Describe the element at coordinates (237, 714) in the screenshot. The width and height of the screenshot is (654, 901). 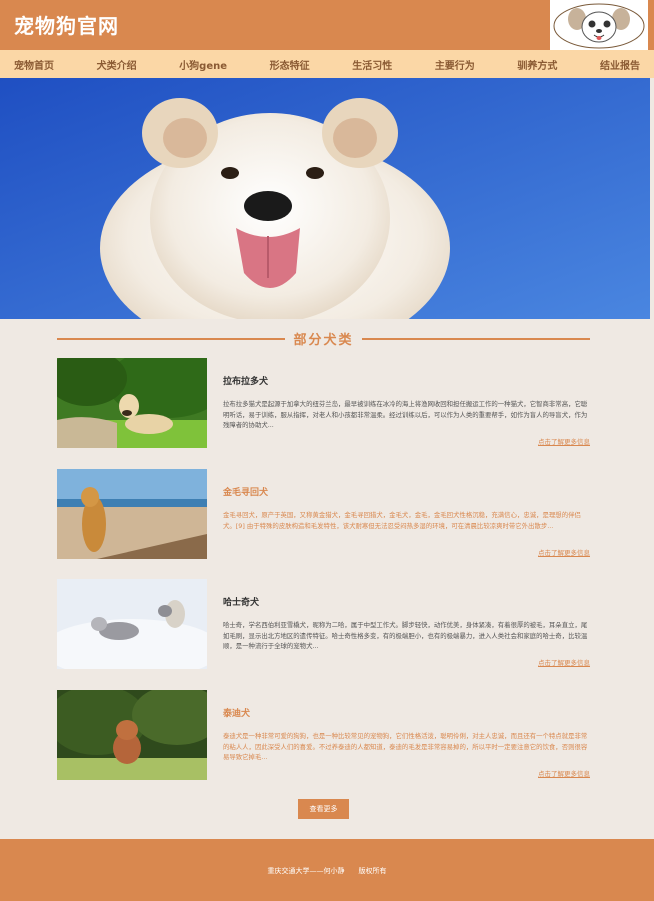
I see `breed-name: 泰迪犬` at that location.